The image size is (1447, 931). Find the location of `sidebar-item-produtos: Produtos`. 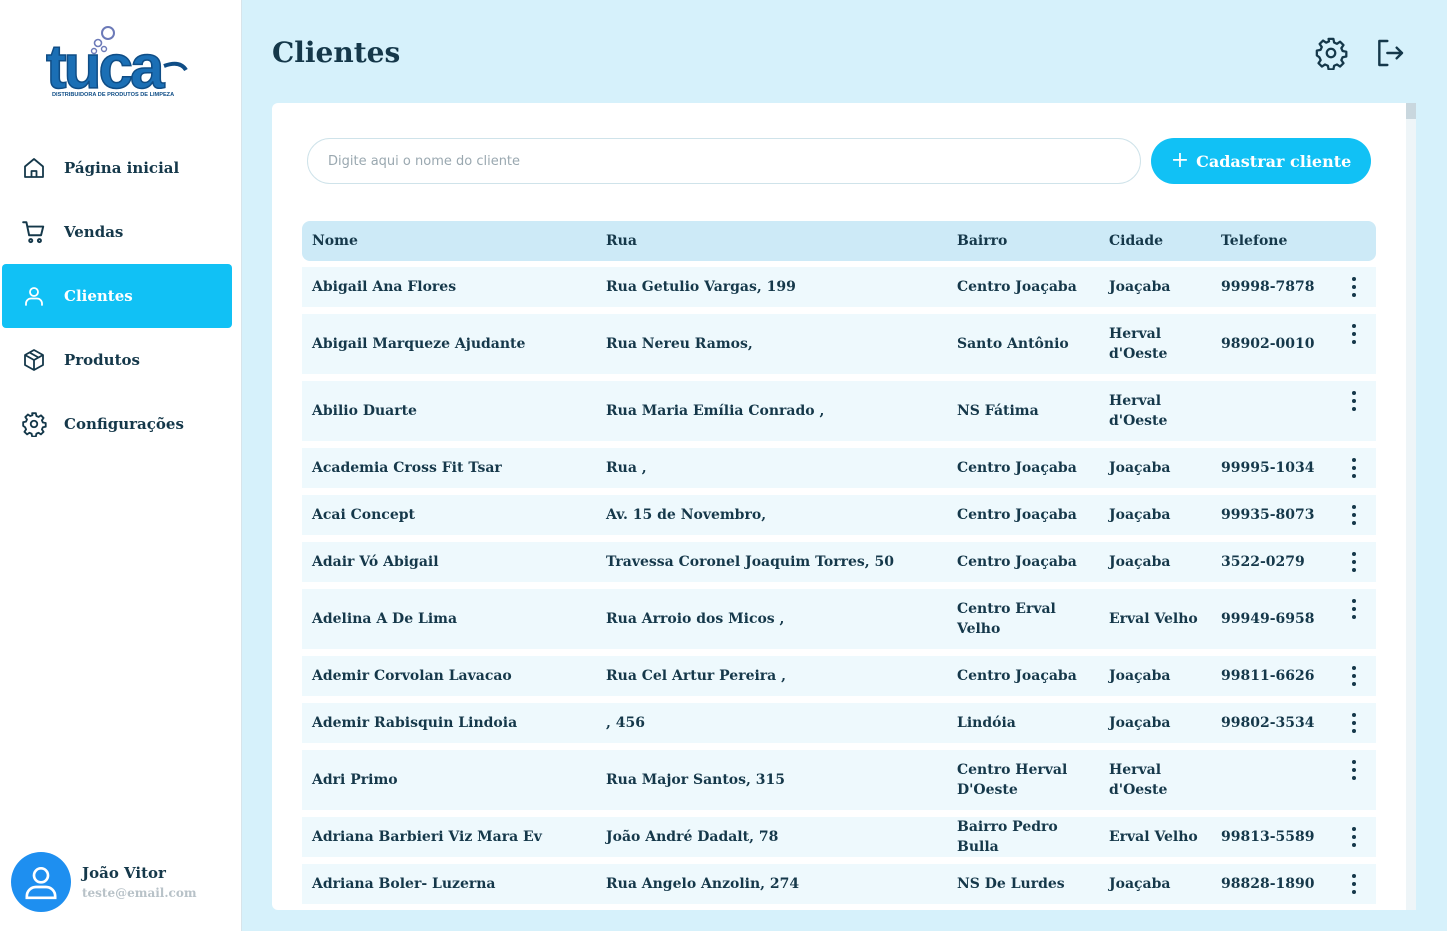

sidebar-item-produtos: Produtos is located at coordinates (117, 360).